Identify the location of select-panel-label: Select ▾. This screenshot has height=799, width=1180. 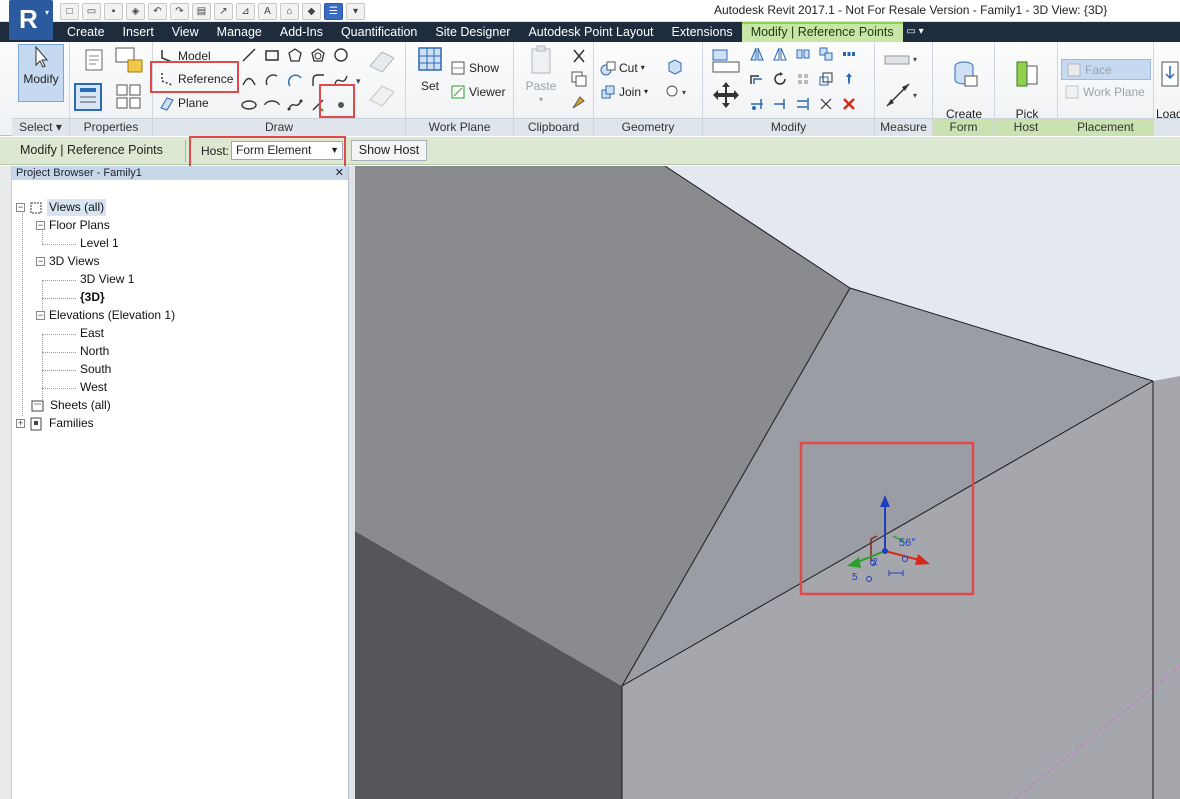
(40, 127).